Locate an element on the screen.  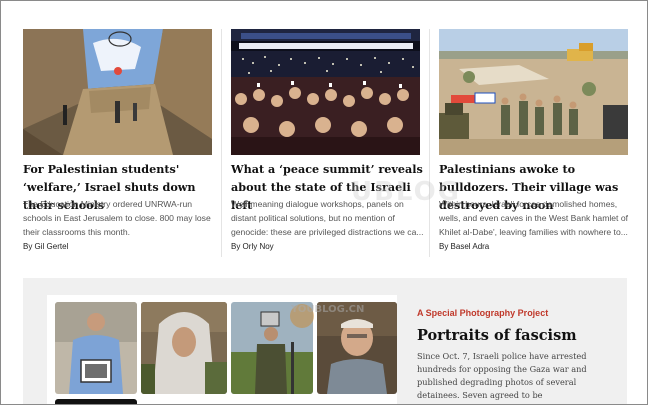
portrait-photo-elderly-man is located at coordinates (357, 348).